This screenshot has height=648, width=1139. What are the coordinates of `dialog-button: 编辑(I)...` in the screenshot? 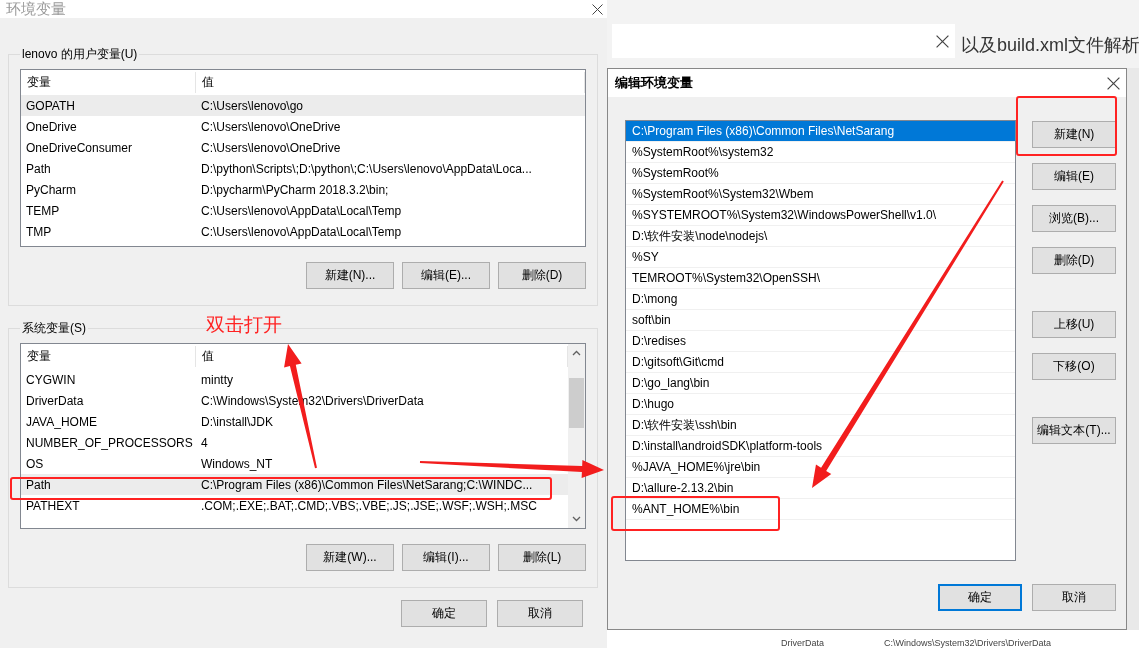 It's located at (446, 557).